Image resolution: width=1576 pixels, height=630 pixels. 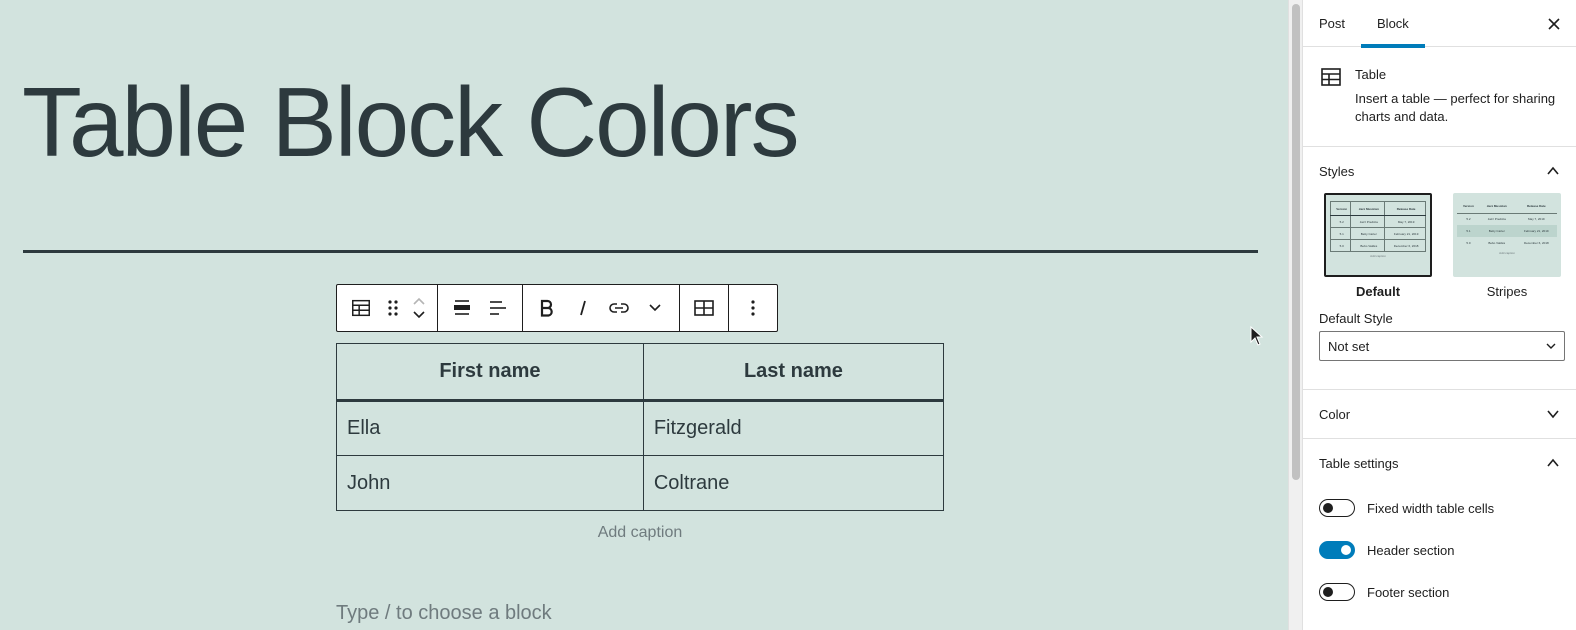 I want to click on toolbar-group-block, so click(x=387, y=308).